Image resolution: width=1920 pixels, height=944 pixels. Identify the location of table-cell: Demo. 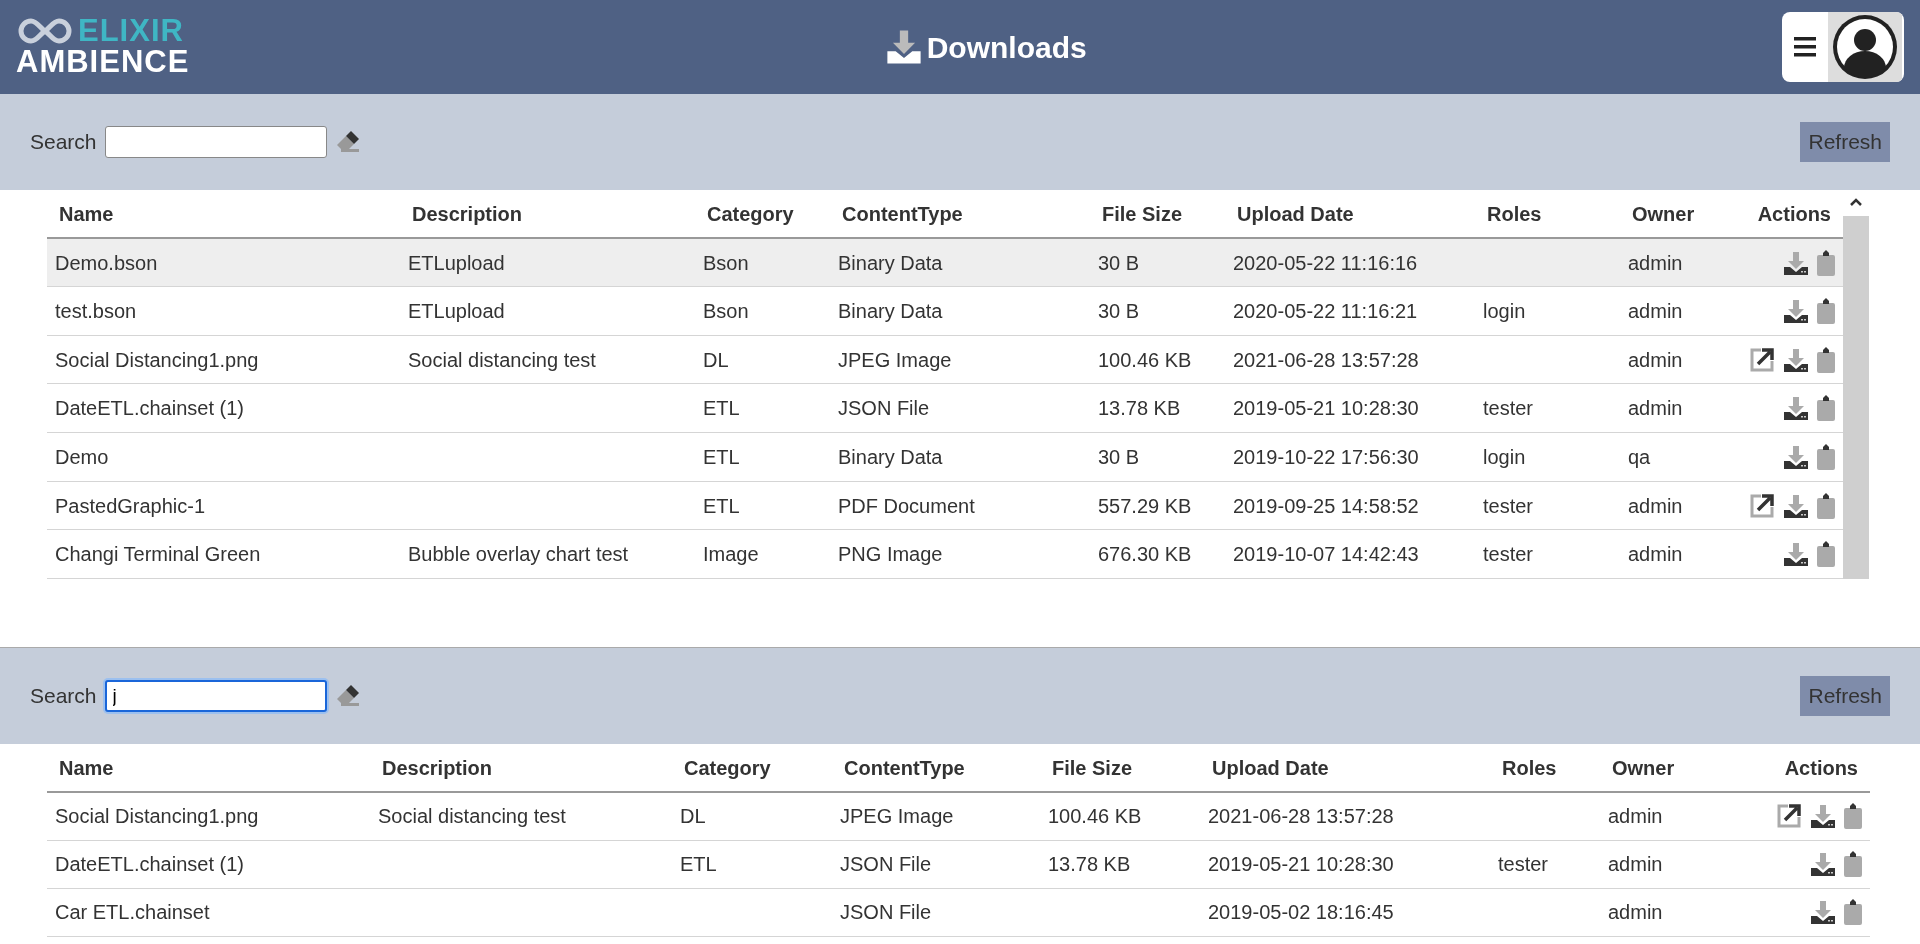
(82, 456).